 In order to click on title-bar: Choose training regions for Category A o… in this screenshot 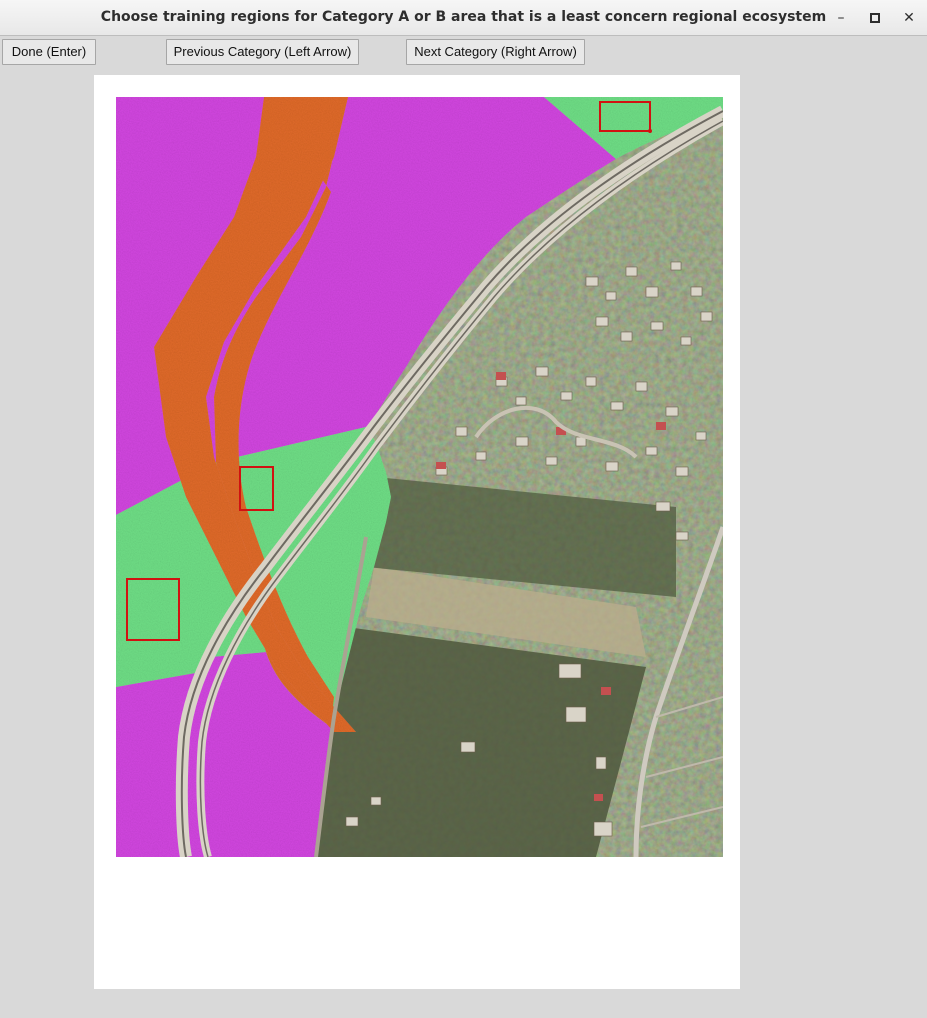, I will do `click(463, 18)`.